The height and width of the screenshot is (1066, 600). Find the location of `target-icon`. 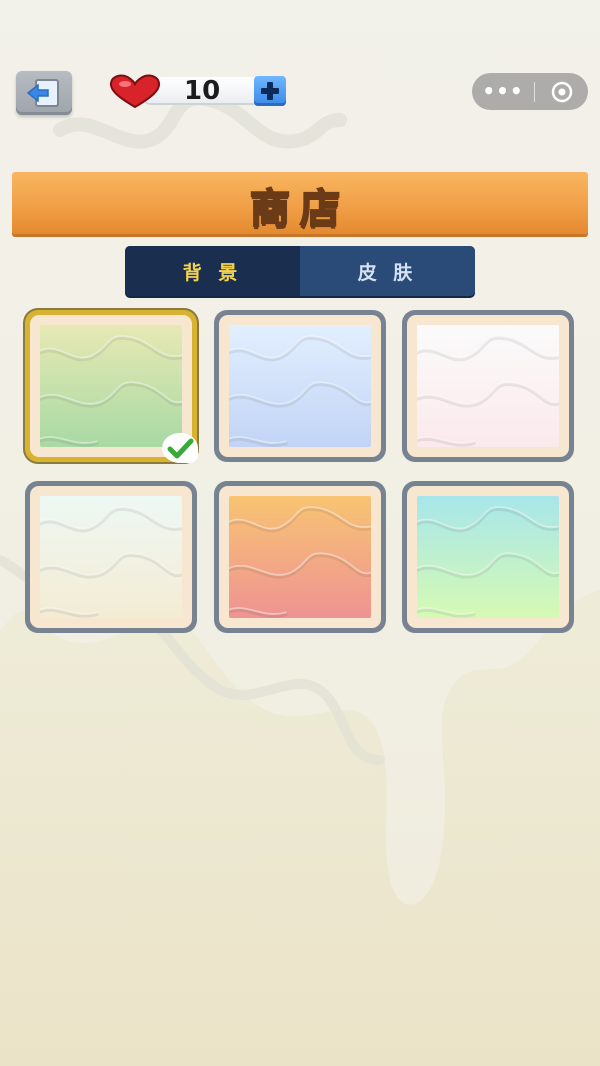

target-icon is located at coordinates (561, 91).